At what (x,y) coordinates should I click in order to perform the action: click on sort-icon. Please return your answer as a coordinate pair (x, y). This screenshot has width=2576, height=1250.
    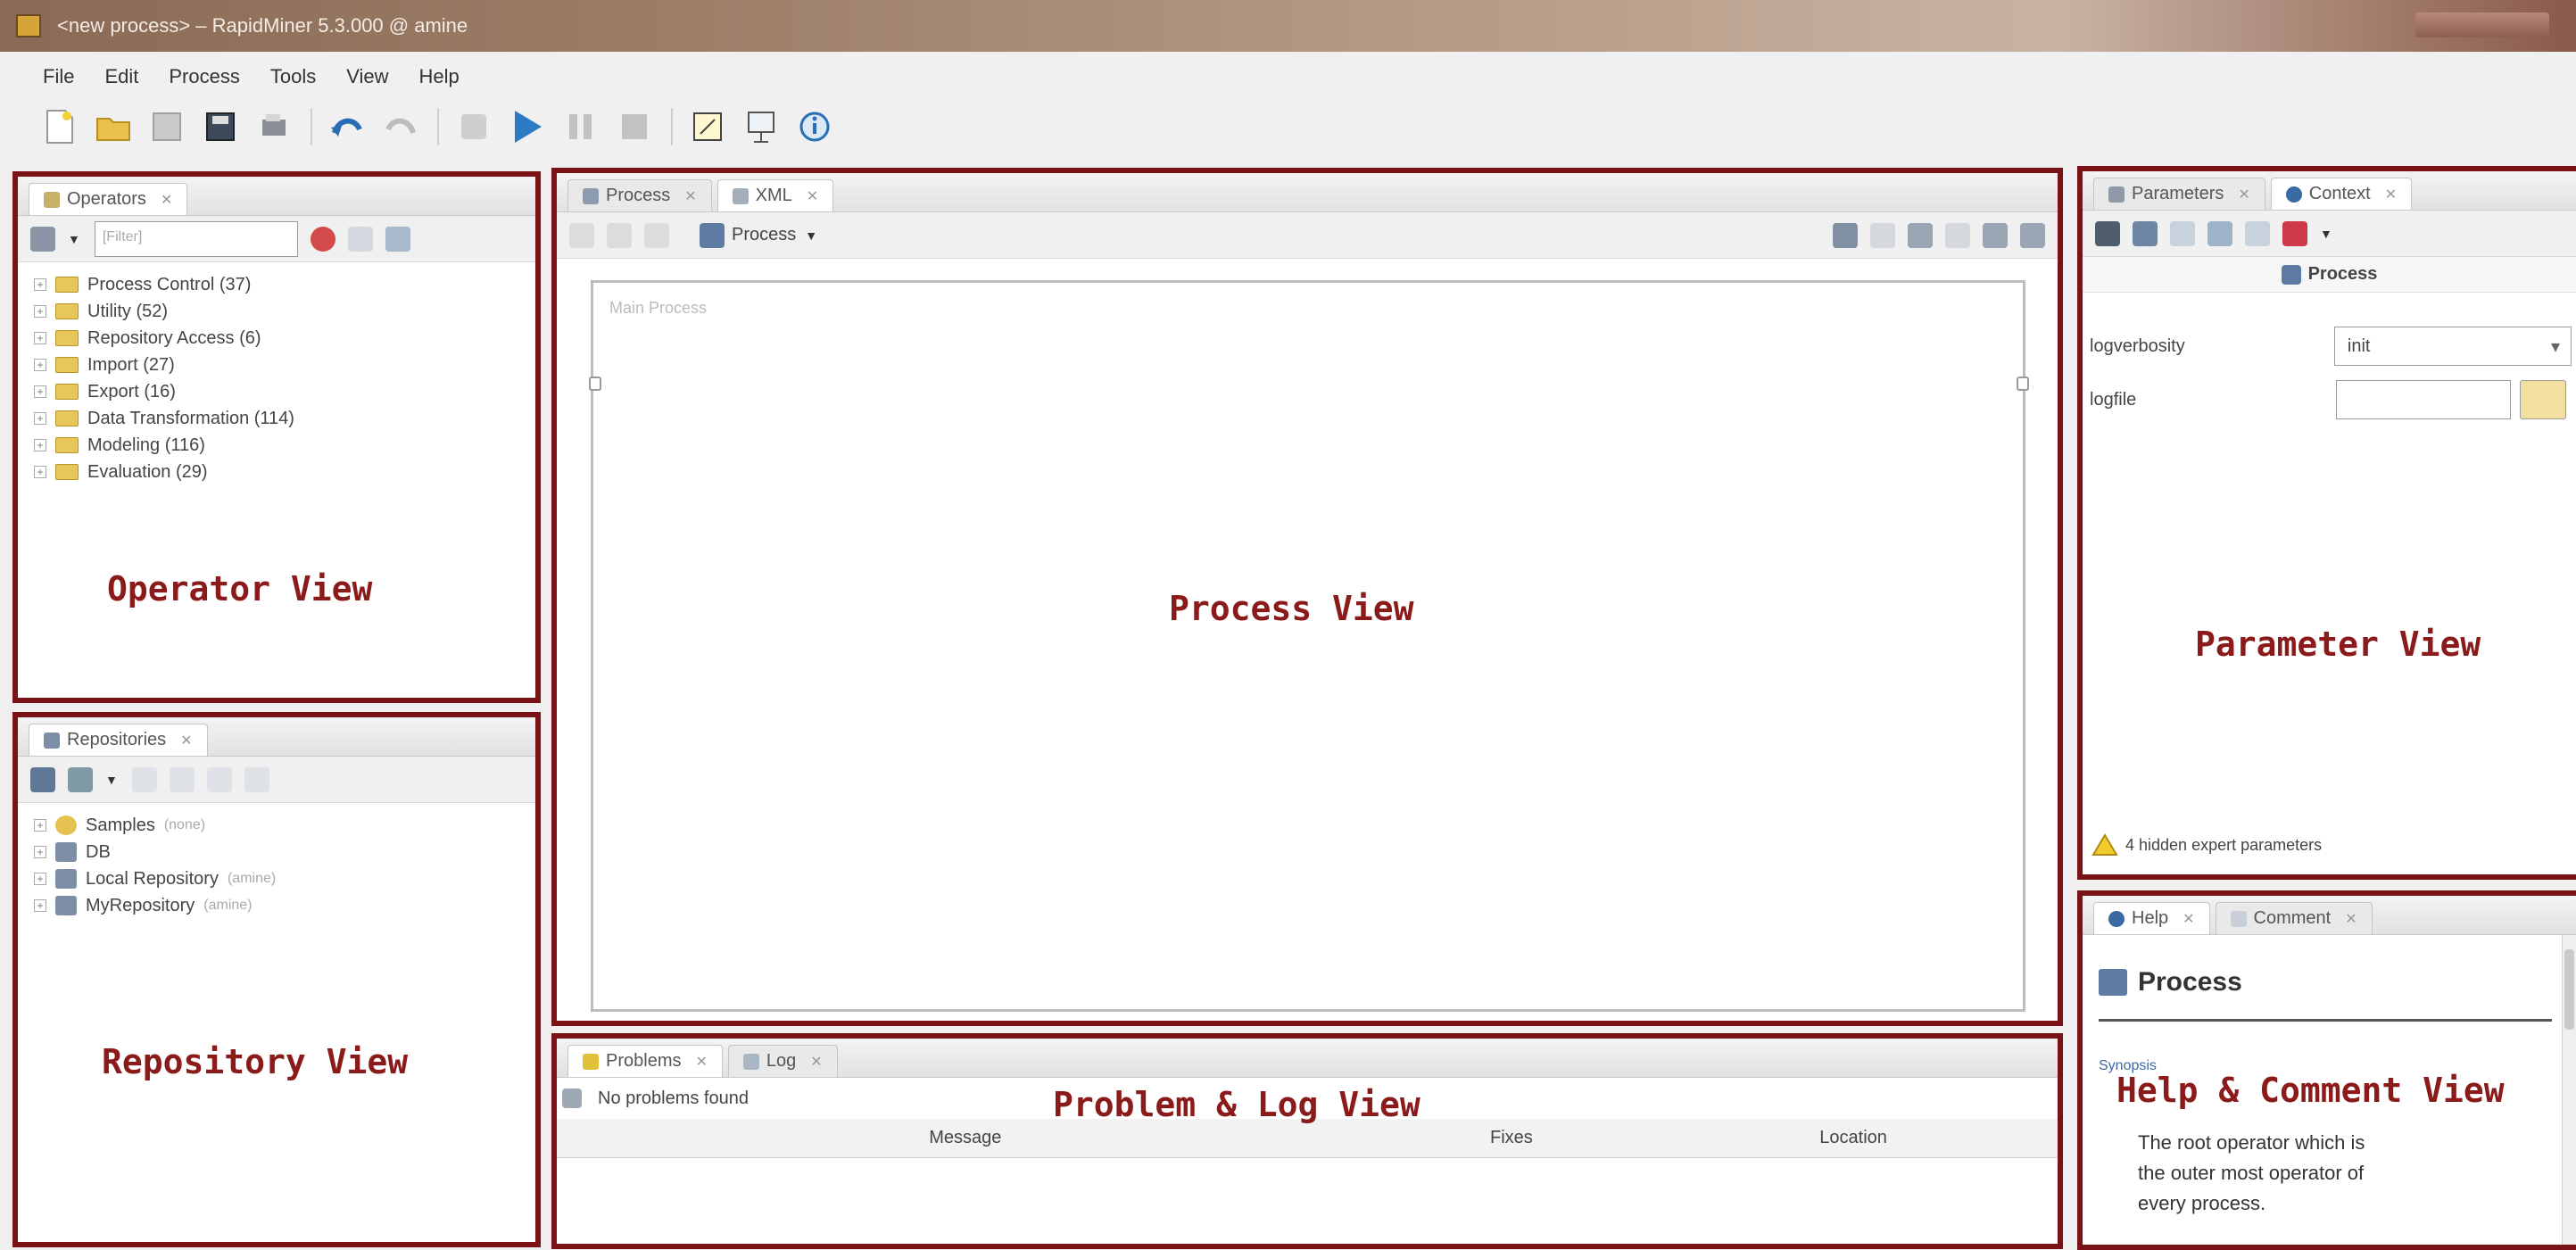
    Looking at the image, I should click on (397, 239).